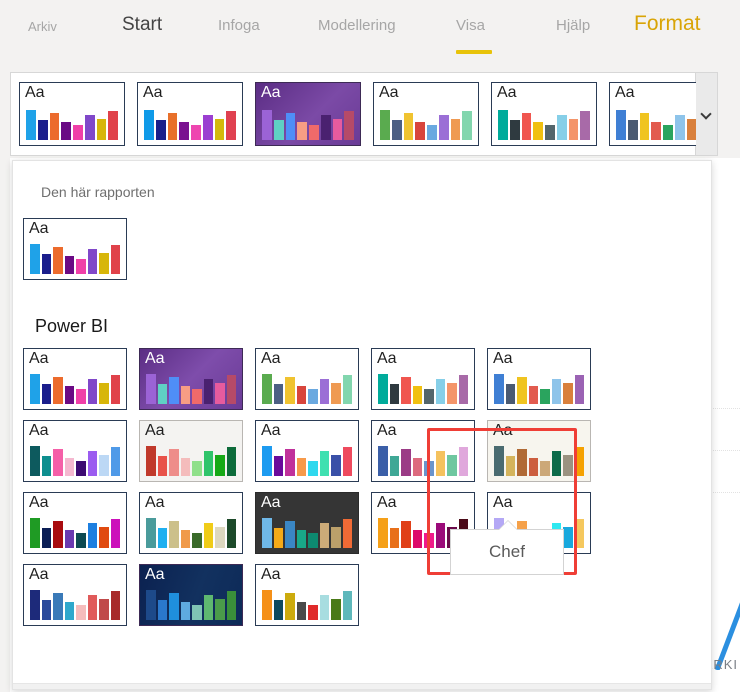 Image resolution: width=740 pixels, height=692 pixels. I want to click on theme-gallery-3: Aa, so click(308, 114).